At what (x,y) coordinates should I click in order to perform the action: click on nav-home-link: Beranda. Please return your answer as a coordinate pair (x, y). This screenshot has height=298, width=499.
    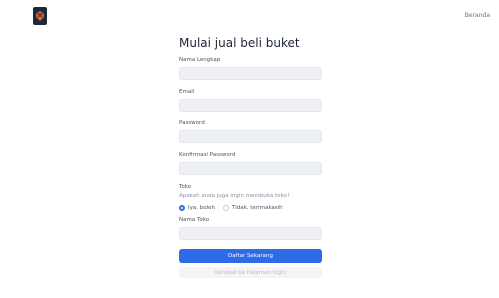
    Looking at the image, I should click on (477, 15).